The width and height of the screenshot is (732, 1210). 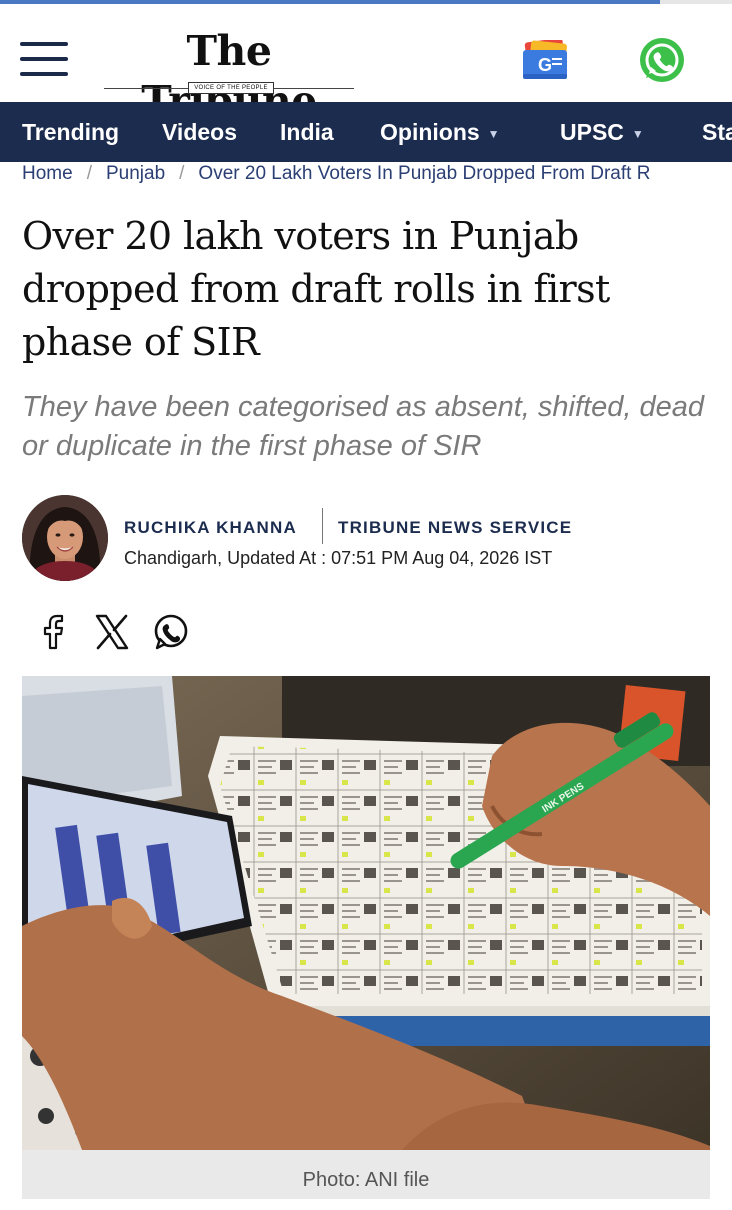 What do you see at coordinates (592, 132) in the screenshot?
I see `nav-item-label: UPSC` at bounding box center [592, 132].